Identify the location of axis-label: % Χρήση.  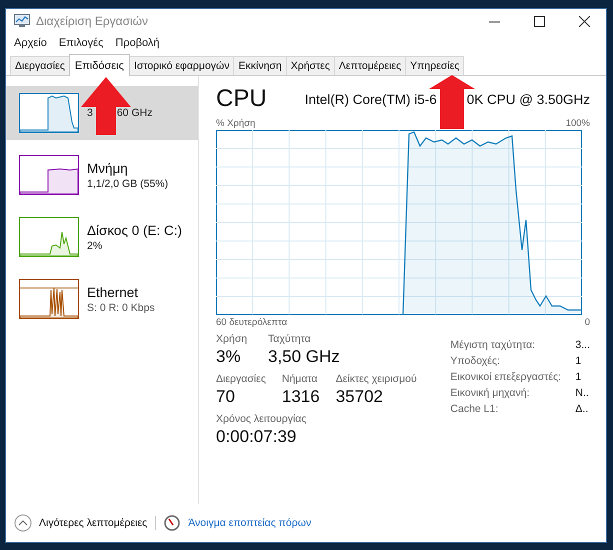
(236, 123).